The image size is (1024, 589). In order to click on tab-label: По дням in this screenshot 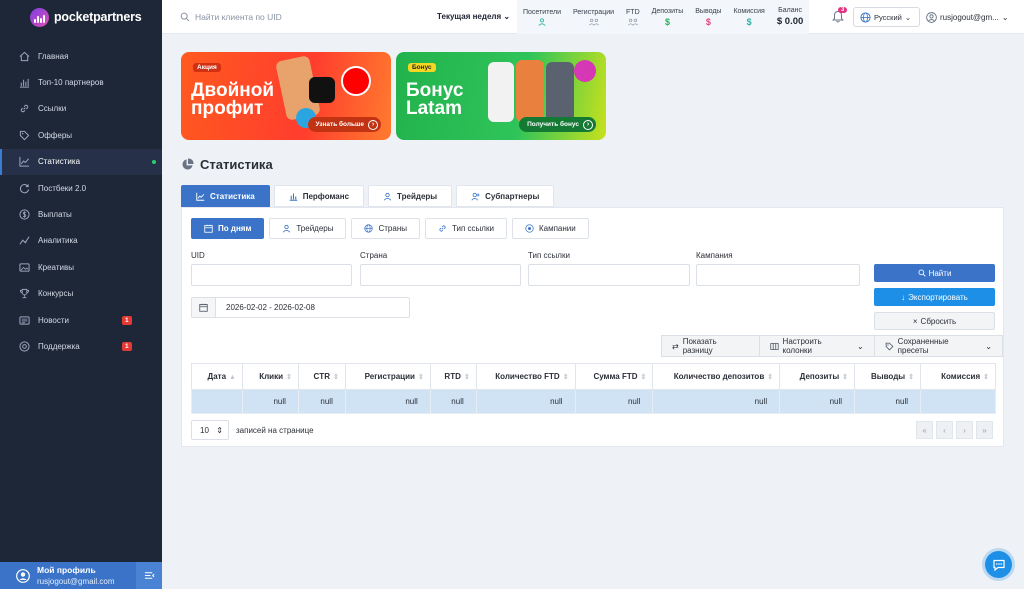, I will do `click(235, 228)`.